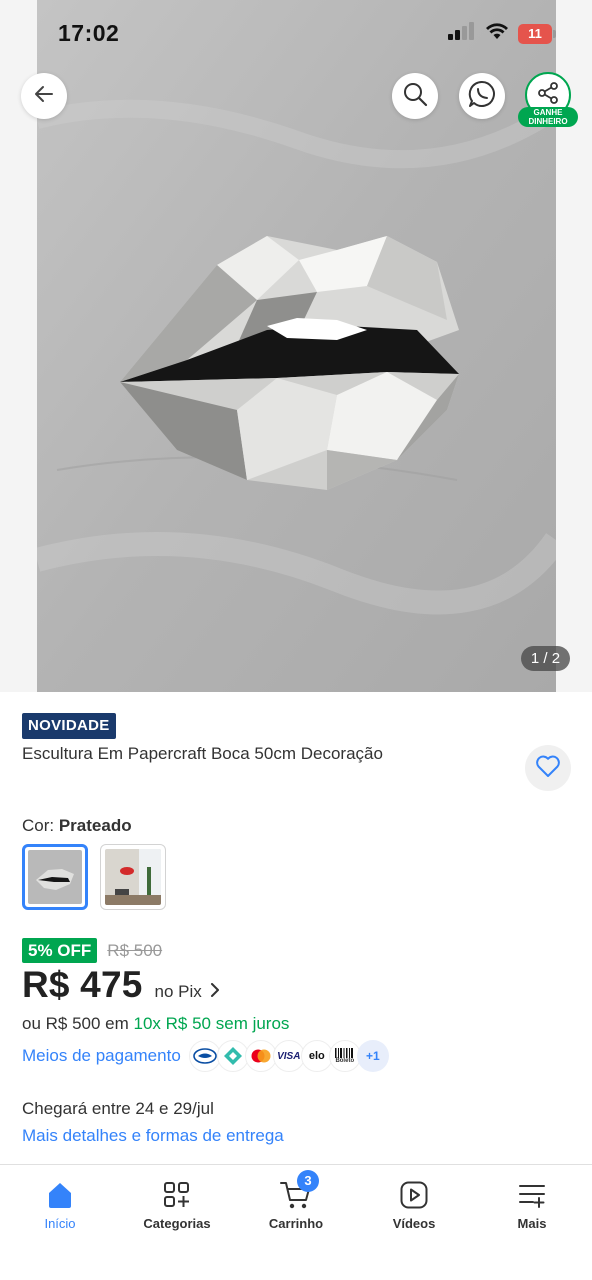  I want to click on cart-count-badge: 3, so click(308, 1181).